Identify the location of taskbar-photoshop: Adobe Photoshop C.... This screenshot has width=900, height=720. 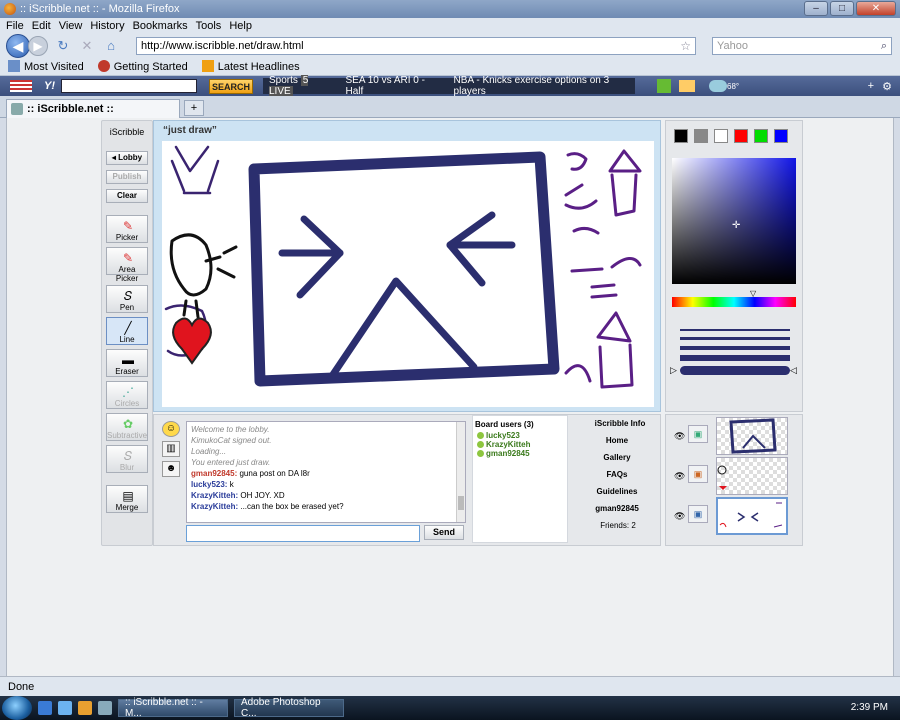
(289, 708).